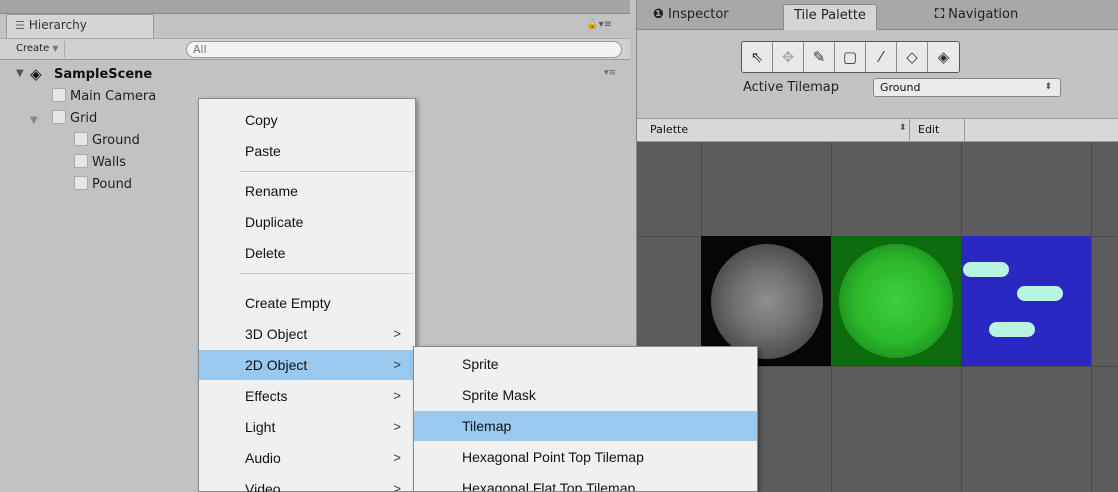 The width and height of the screenshot is (1118, 492). What do you see at coordinates (659, 14) in the screenshot?
I see `info-icon: ❶` at bounding box center [659, 14].